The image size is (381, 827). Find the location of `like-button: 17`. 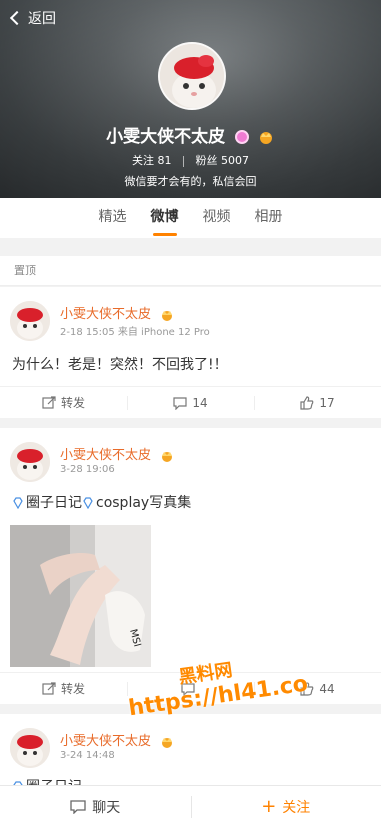

like-button: 17 is located at coordinates (317, 402).